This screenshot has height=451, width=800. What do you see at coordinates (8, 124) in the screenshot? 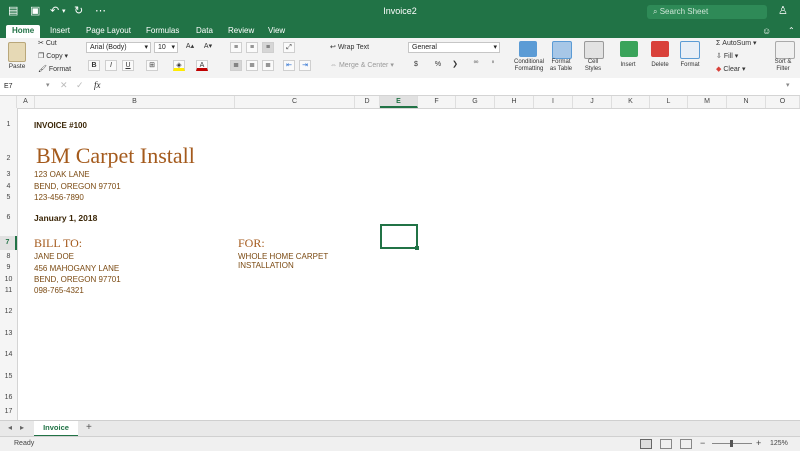
I see `row-header: 1` at bounding box center [8, 124].